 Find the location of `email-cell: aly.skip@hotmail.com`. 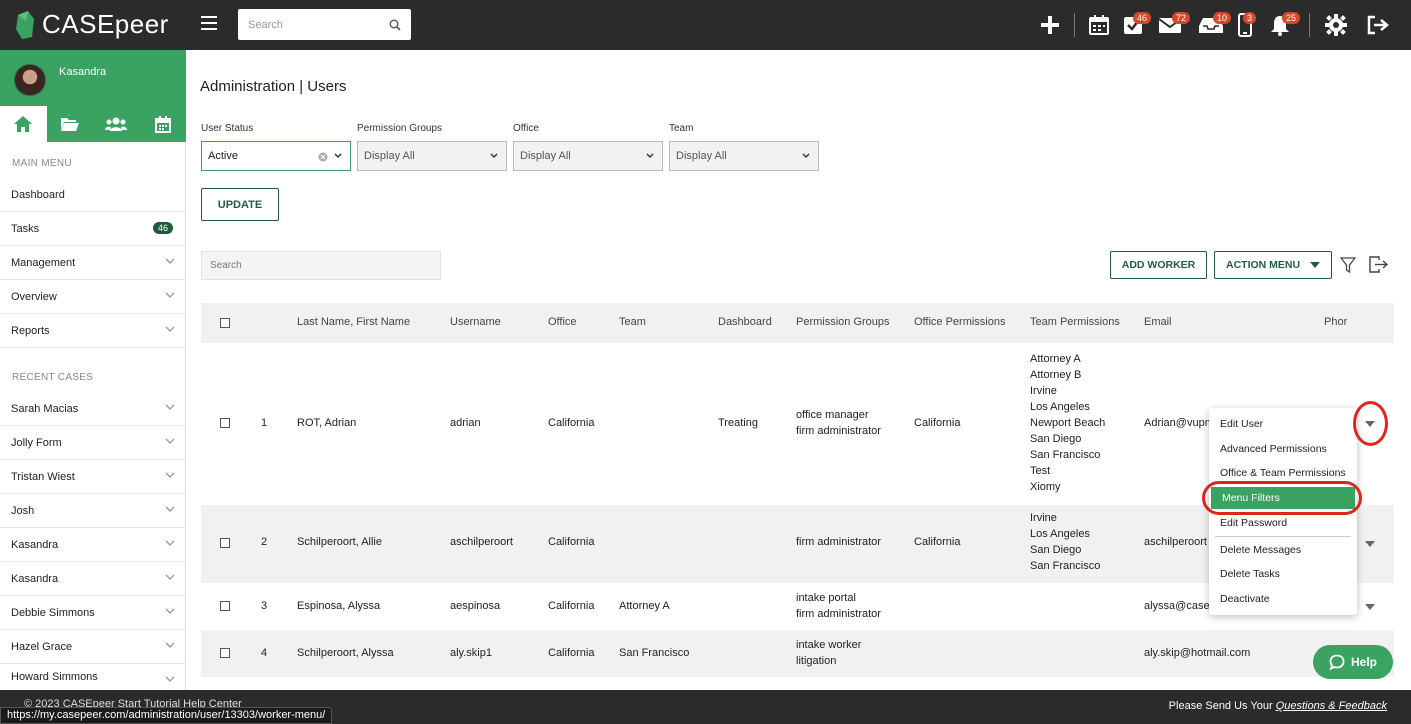

email-cell: aly.skip@hotmail.com is located at coordinates (1197, 653).